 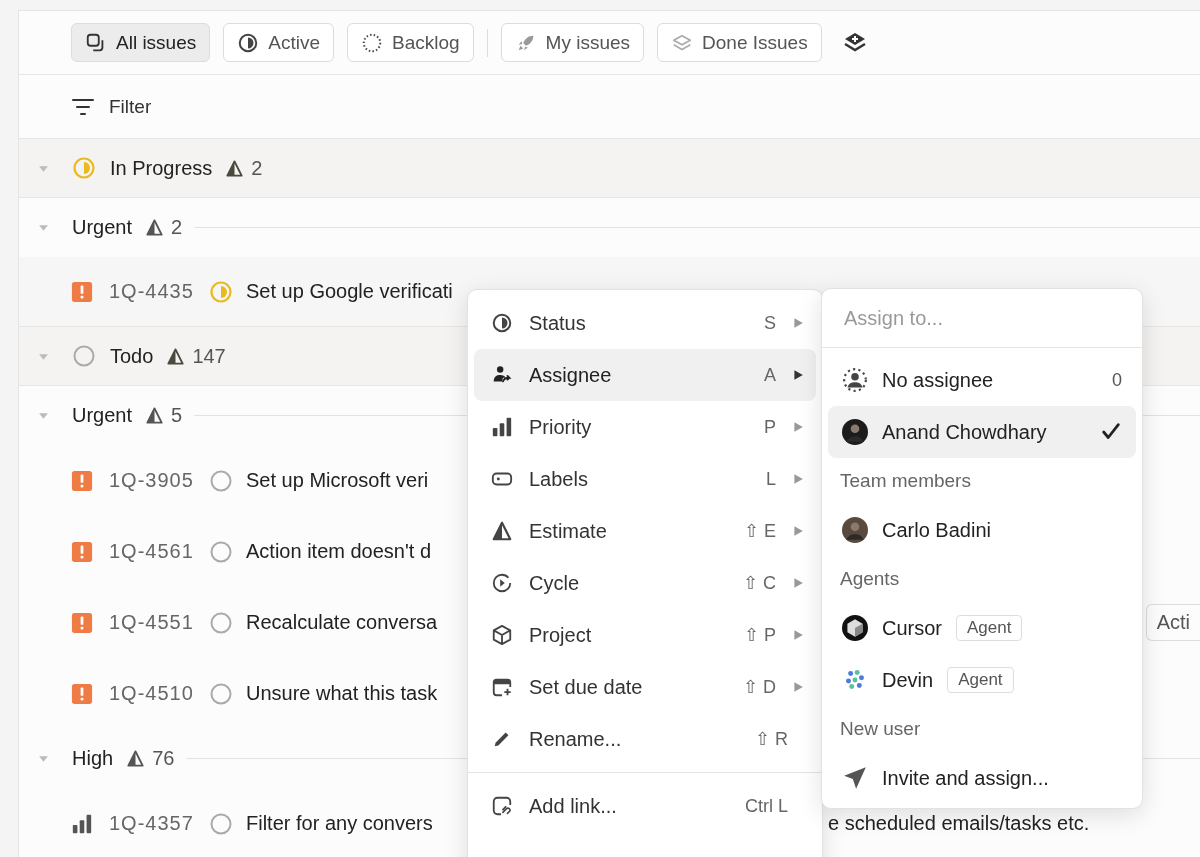 What do you see at coordinates (93, 758) in the screenshot?
I see `priority-heading: High` at bounding box center [93, 758].